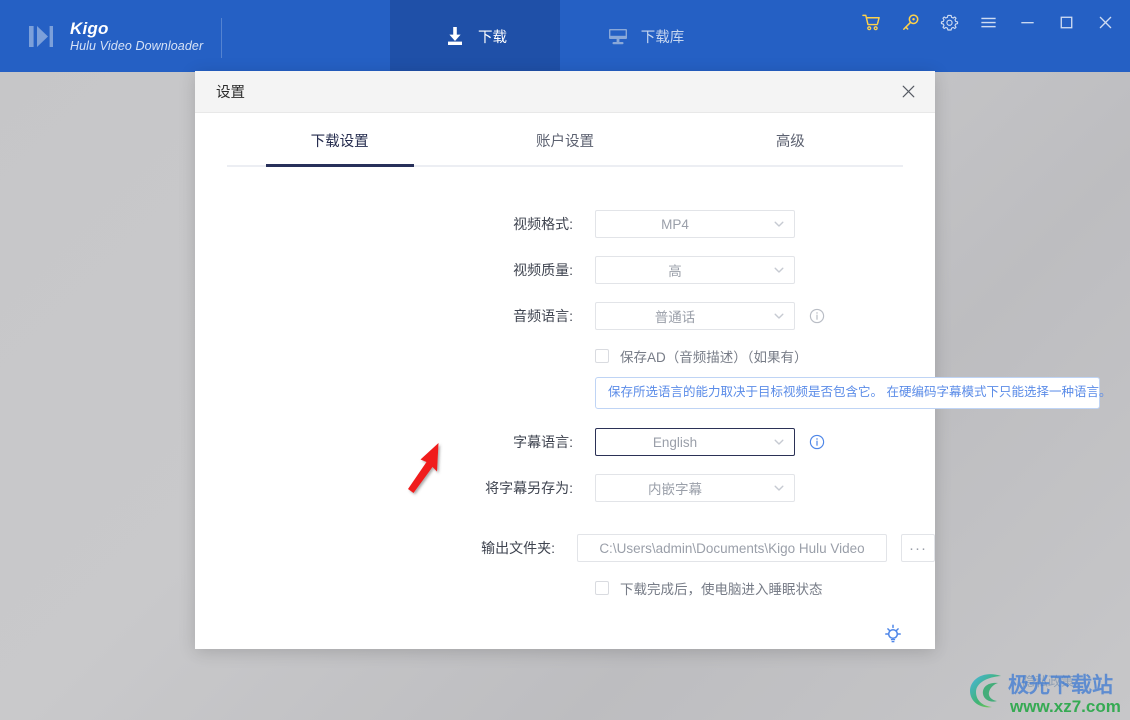 Image resolution: width=1130 pixels, height=720 pixels. I want to click on tab-download-settings-label: 下载设置, so click(339, 141).